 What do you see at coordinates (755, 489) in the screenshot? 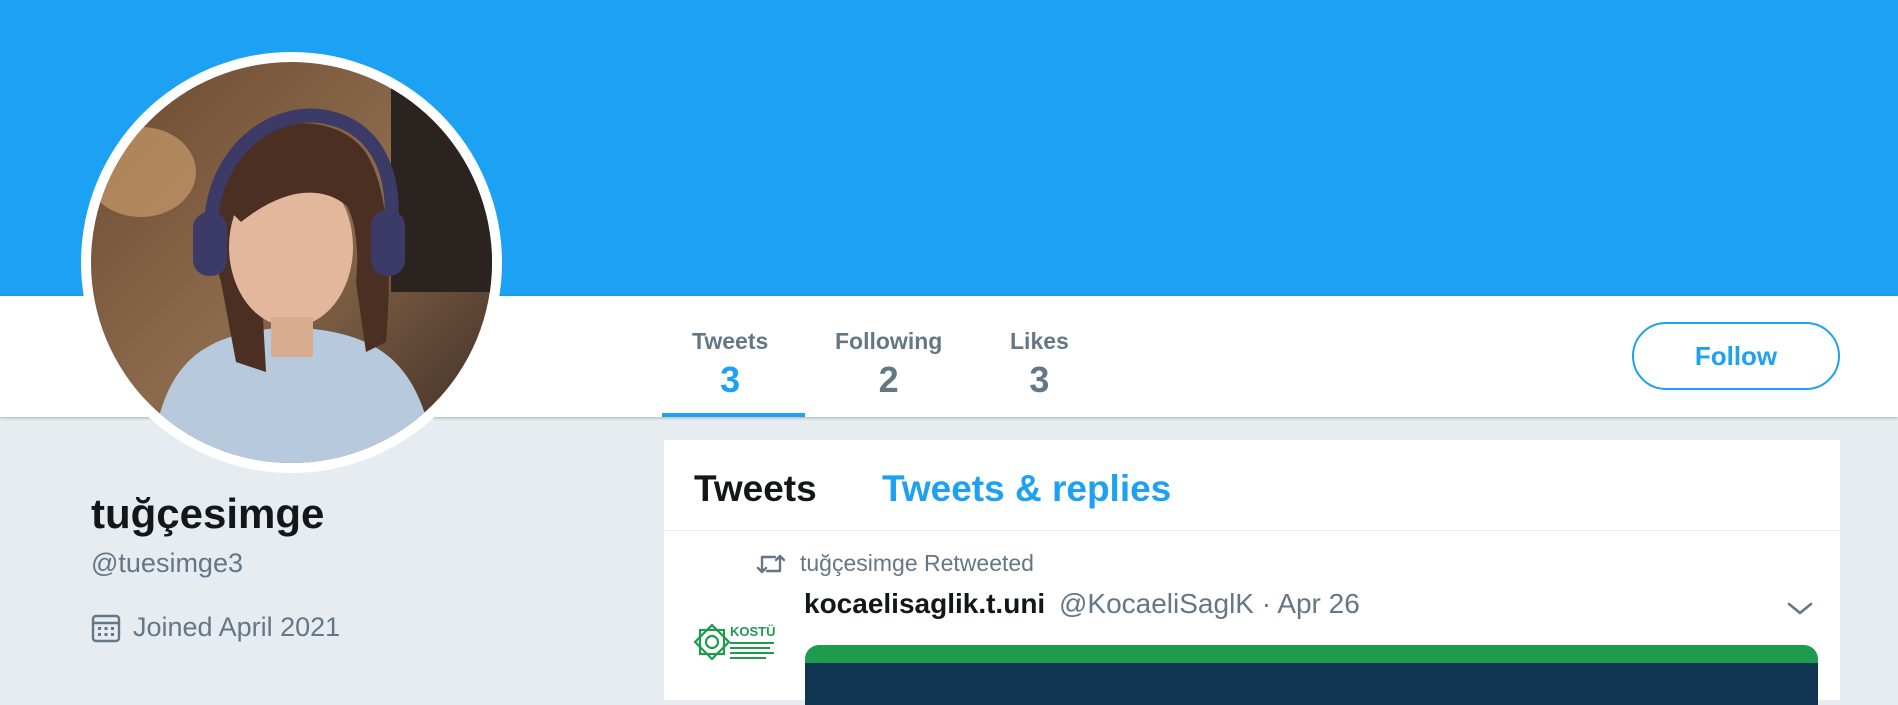
I see `tab-tweets: Tweets` at bounding box center [755, 489].